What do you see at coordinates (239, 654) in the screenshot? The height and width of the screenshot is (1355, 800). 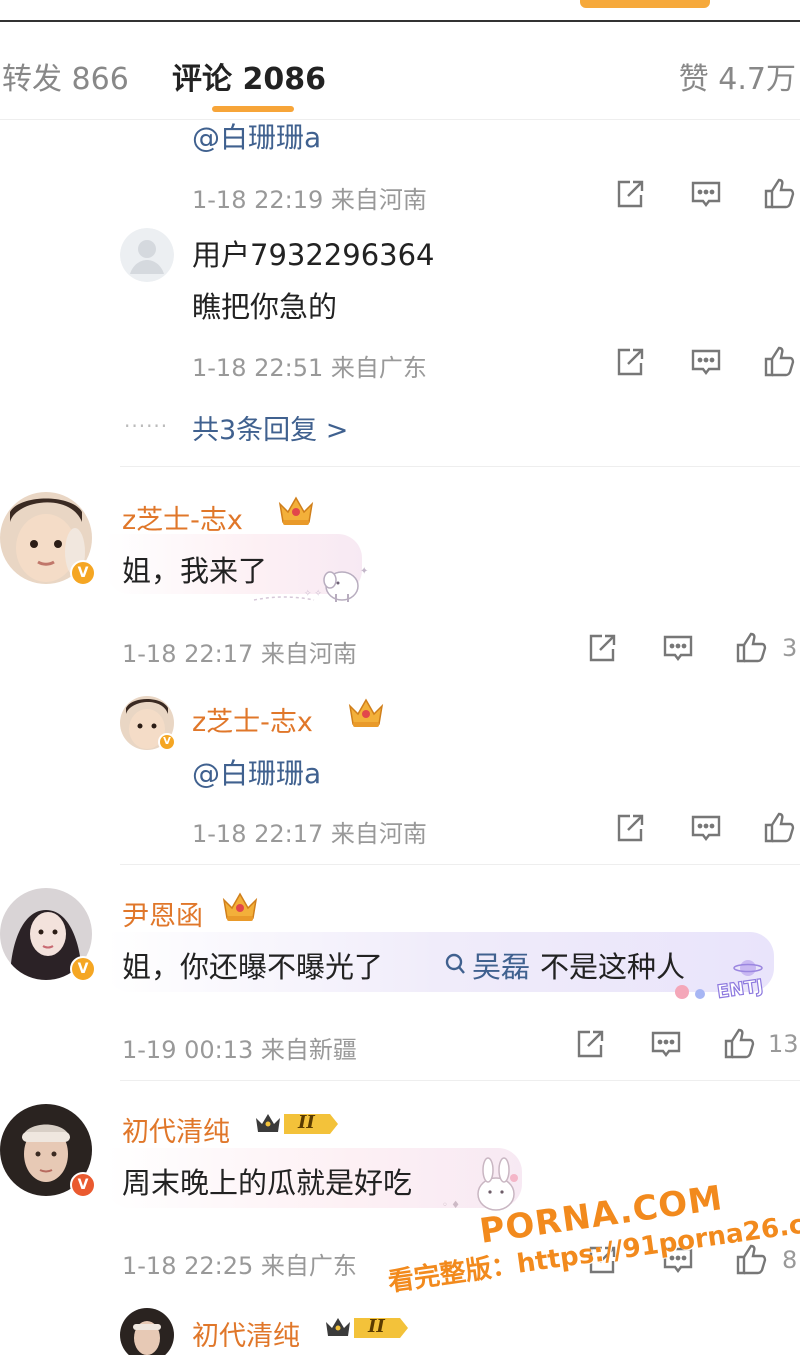 I see `comment-meta: 1-18 22:17 来自河南` at bounding box center [239, 654].